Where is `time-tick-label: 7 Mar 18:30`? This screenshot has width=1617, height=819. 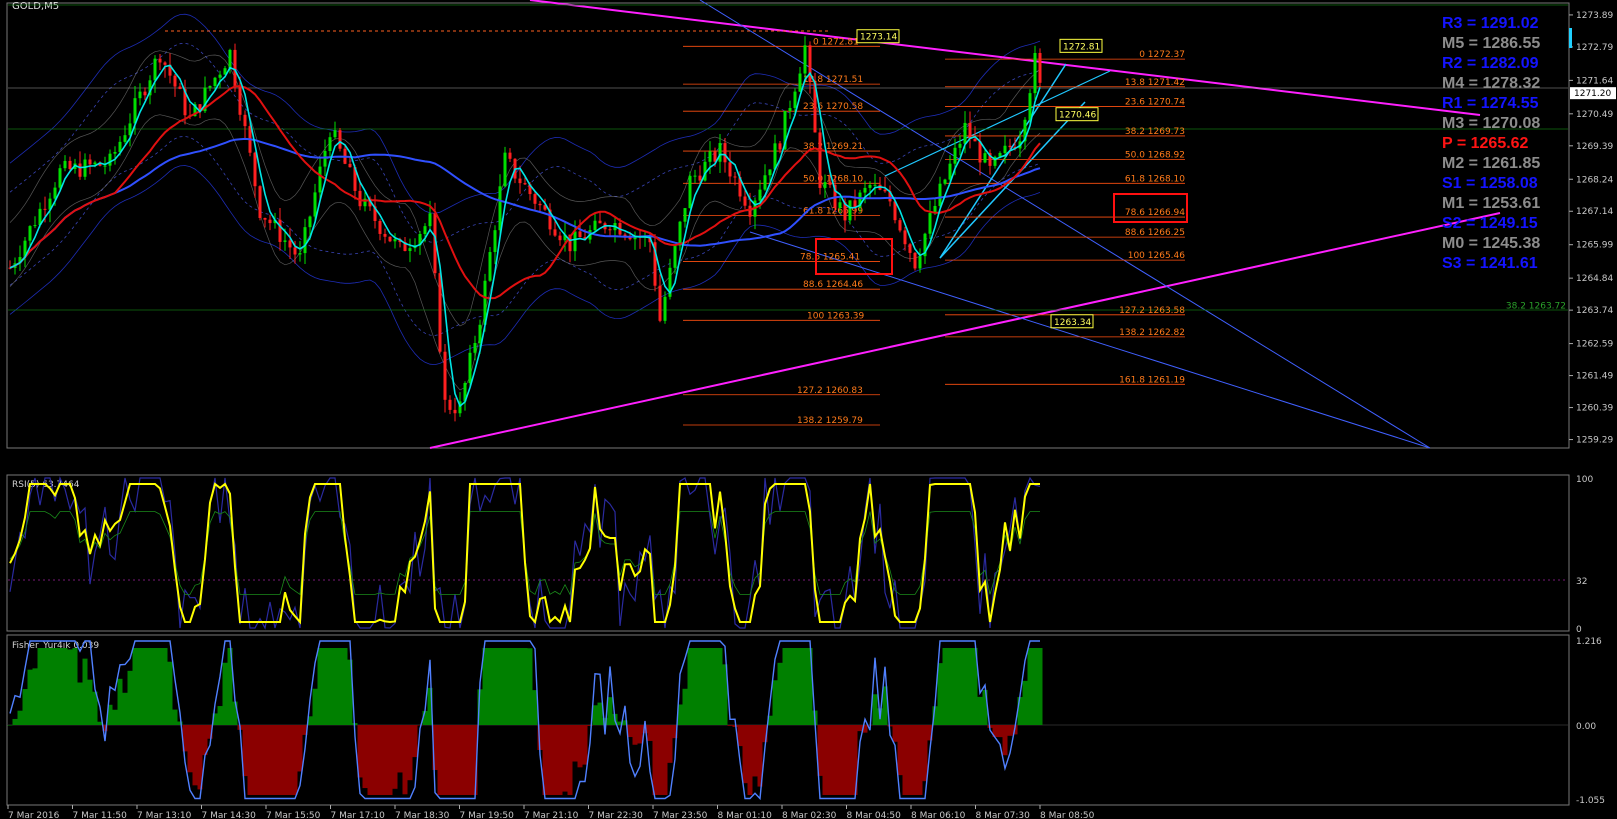
time-tick-label: 7 Mar 18:30 is located at coordinates (422, 815).